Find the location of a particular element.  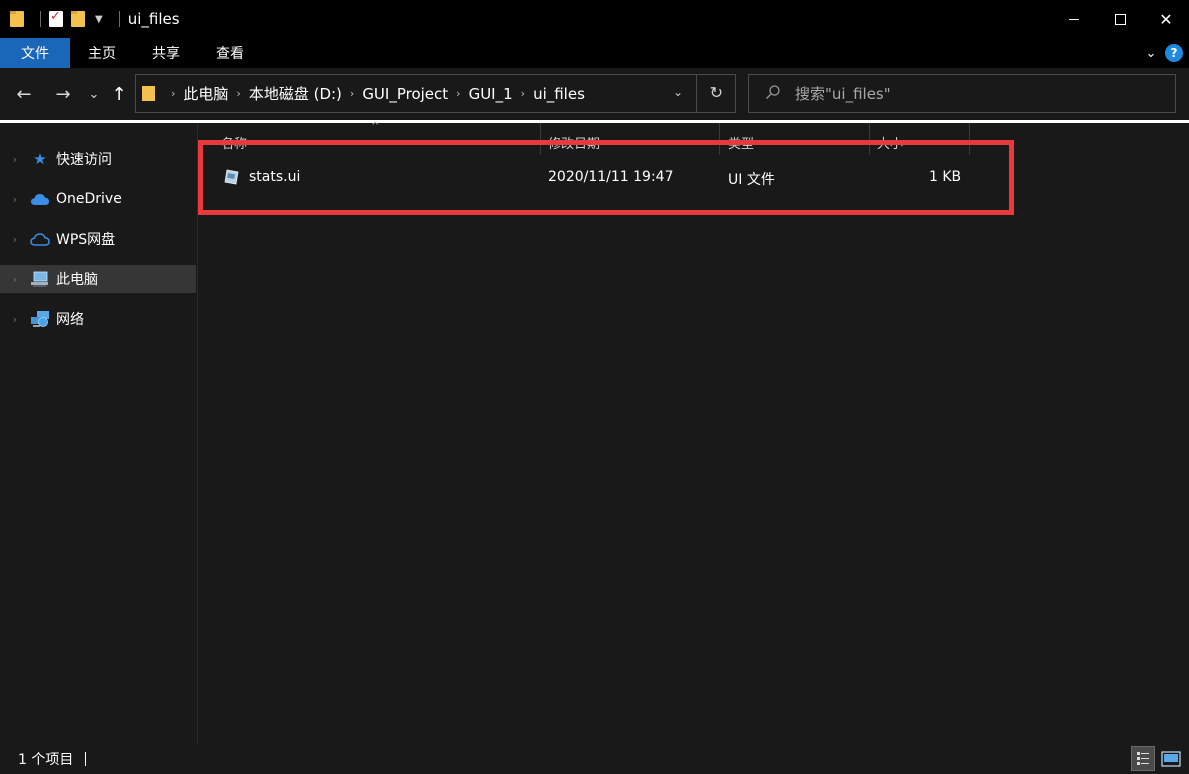

tab-share: 共享 is located at coordinates (166, 53).